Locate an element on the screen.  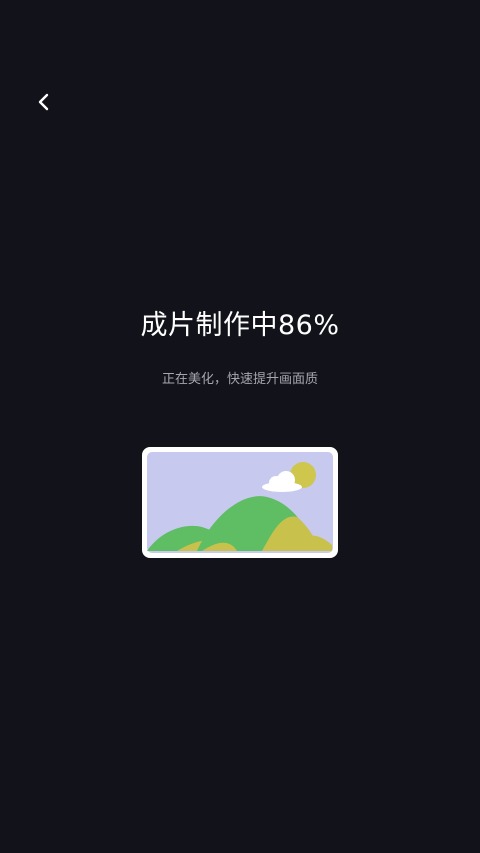
back-button is located at coordinates (44, 102).